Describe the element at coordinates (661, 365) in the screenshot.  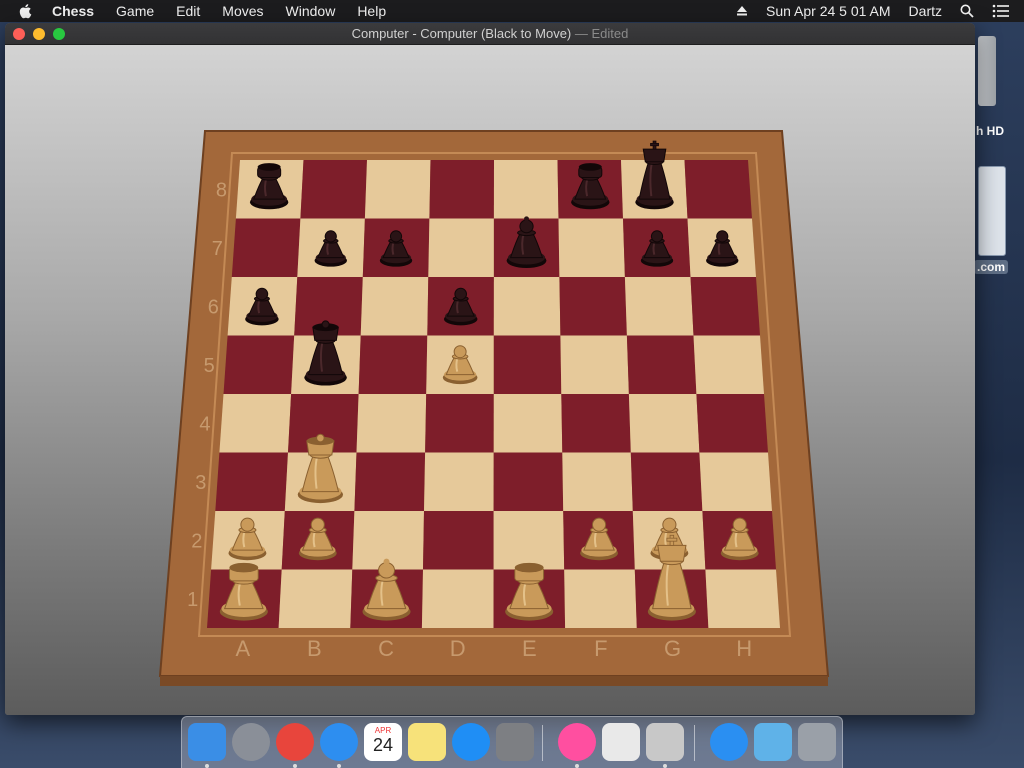
I see `square-g5` at that location.